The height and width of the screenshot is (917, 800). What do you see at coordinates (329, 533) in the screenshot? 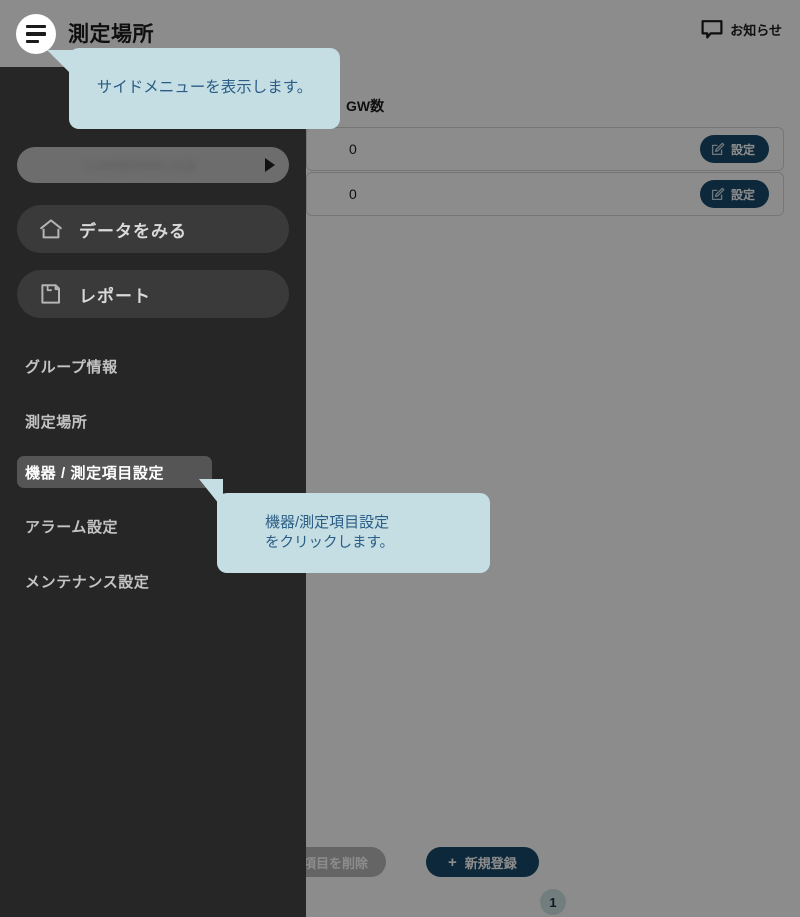
I see `tooltip-device-settings-text: 機器/測定項目設定 をクリックします。` at bounding box center [329, 533].